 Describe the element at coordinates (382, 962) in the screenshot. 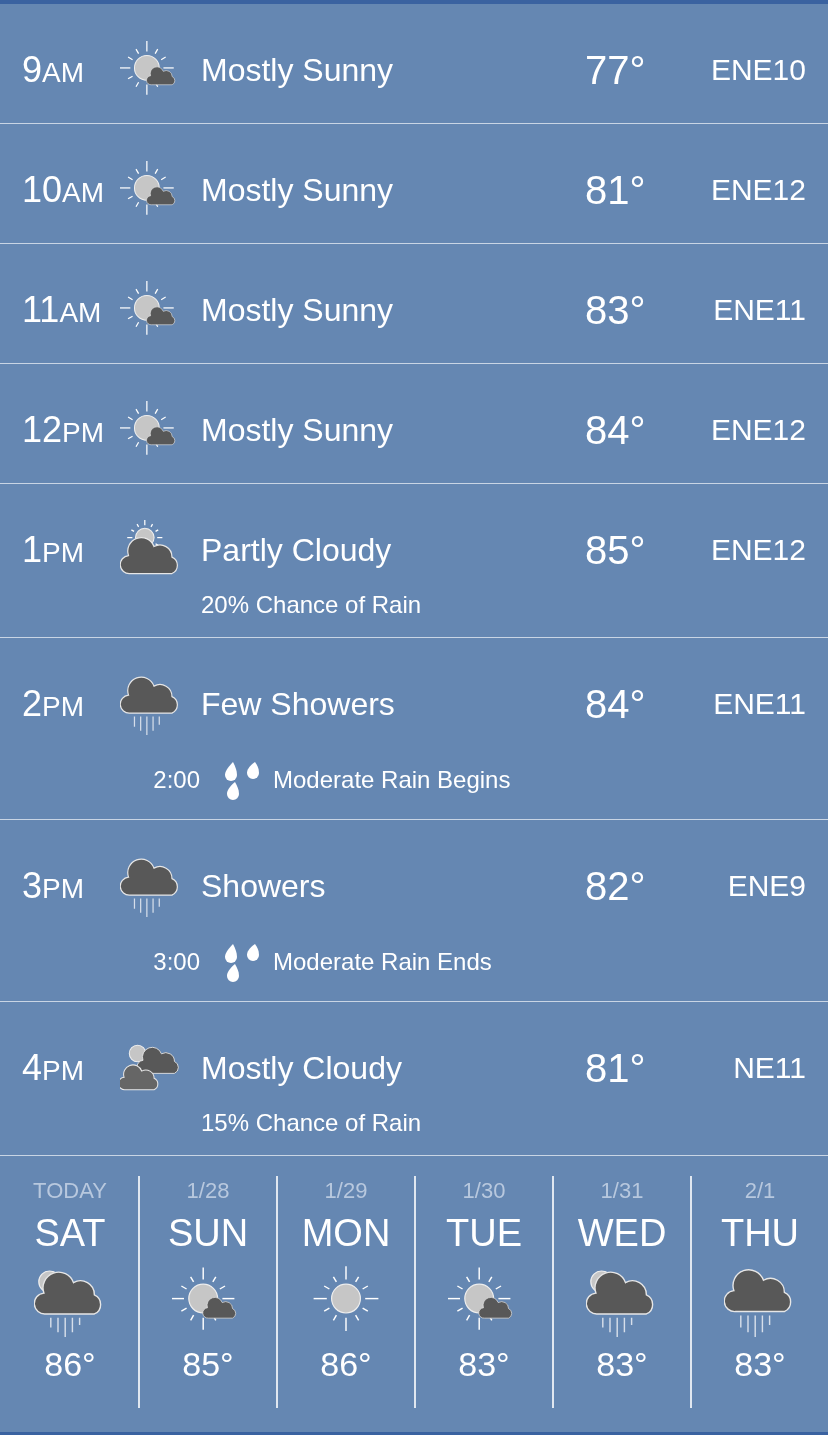

I see `rain-event-label: Moderate Rain Ends` at that location.